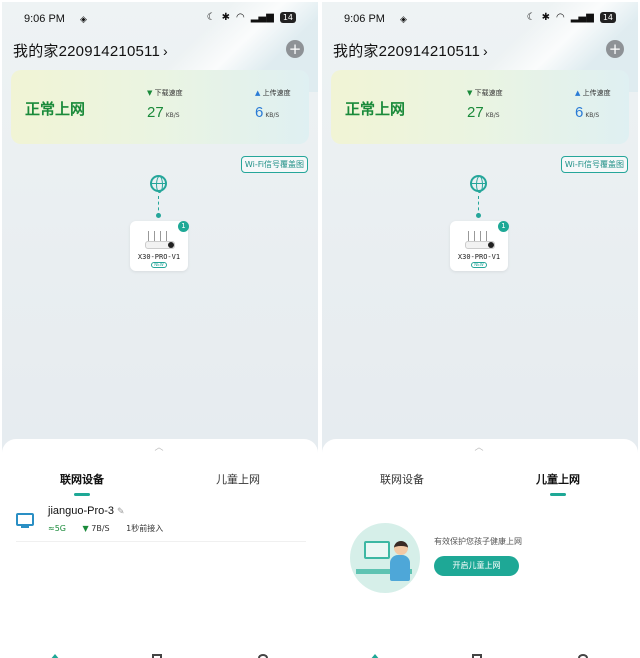  Describe the element at coordinates (100, 528) in the screenshot. I see `device-speed: 7B/S` at that location.